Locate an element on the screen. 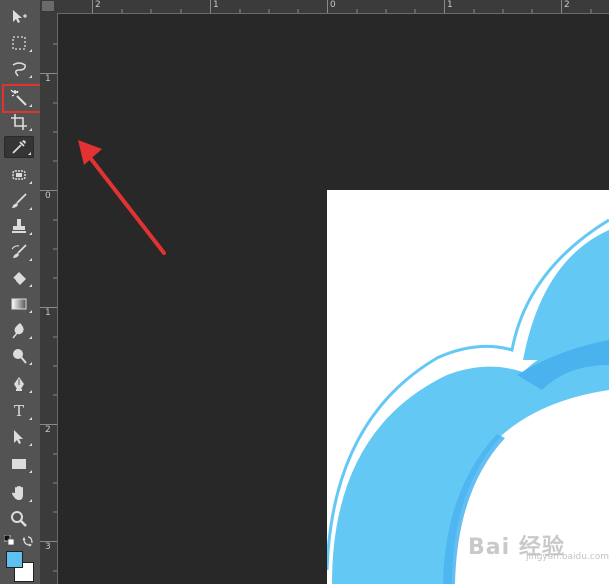 This screenshot has width=609, height=584. watermark-url: jingyan.baidu.com is located at coordinates (567, 557).